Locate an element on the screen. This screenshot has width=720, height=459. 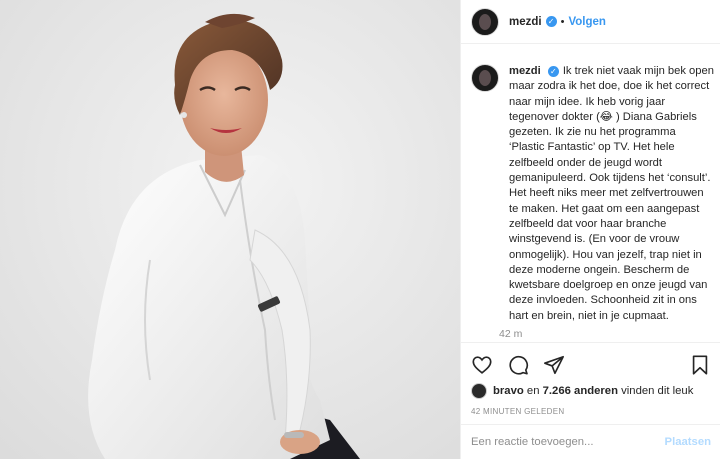
avatar is located at coordinates (485, 21).